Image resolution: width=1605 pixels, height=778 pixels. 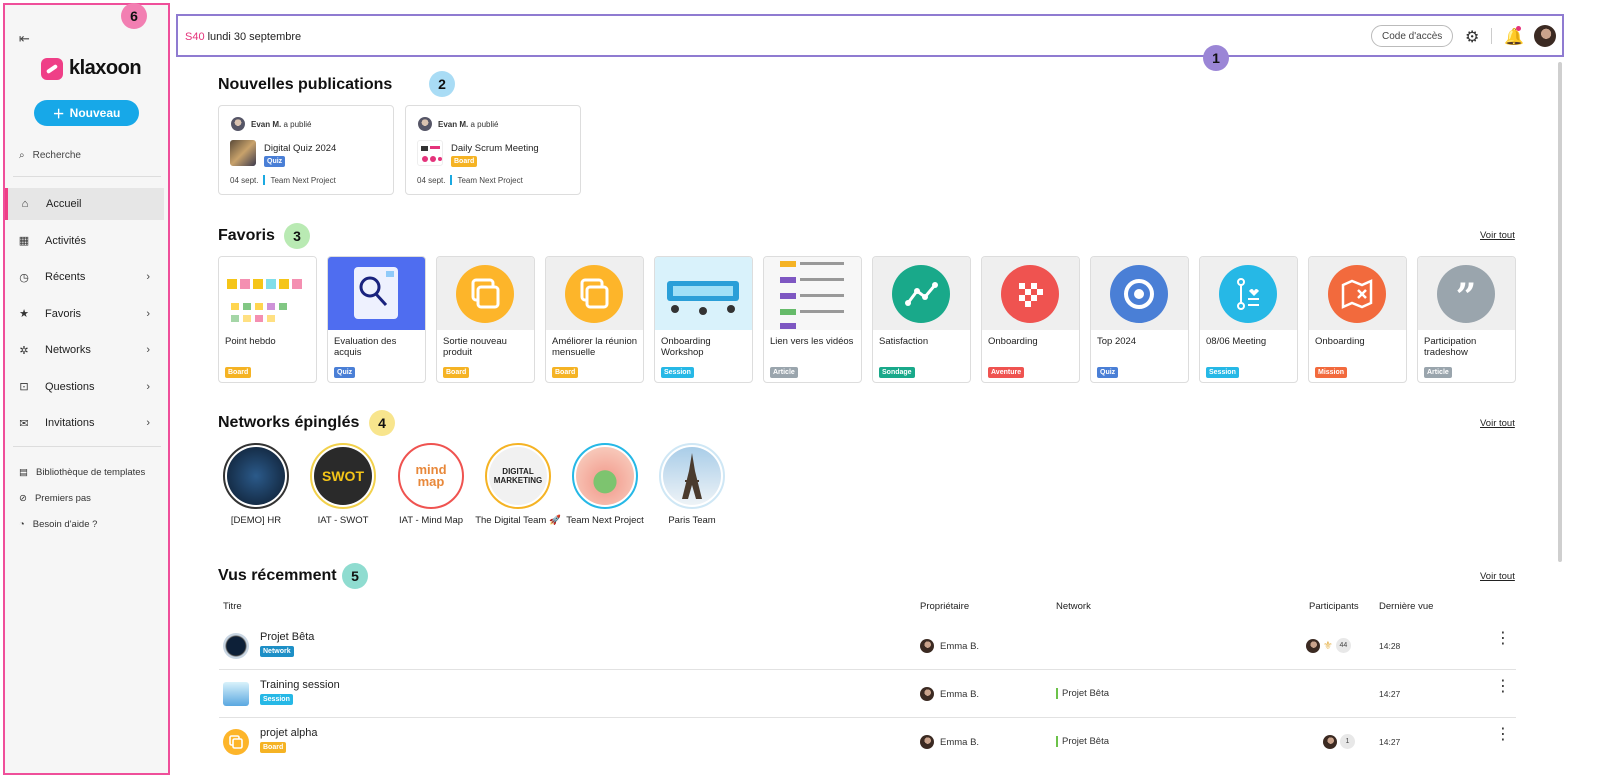 I want to click on favorite-card: Onboarding Mission, so click(x=1357, y=319).